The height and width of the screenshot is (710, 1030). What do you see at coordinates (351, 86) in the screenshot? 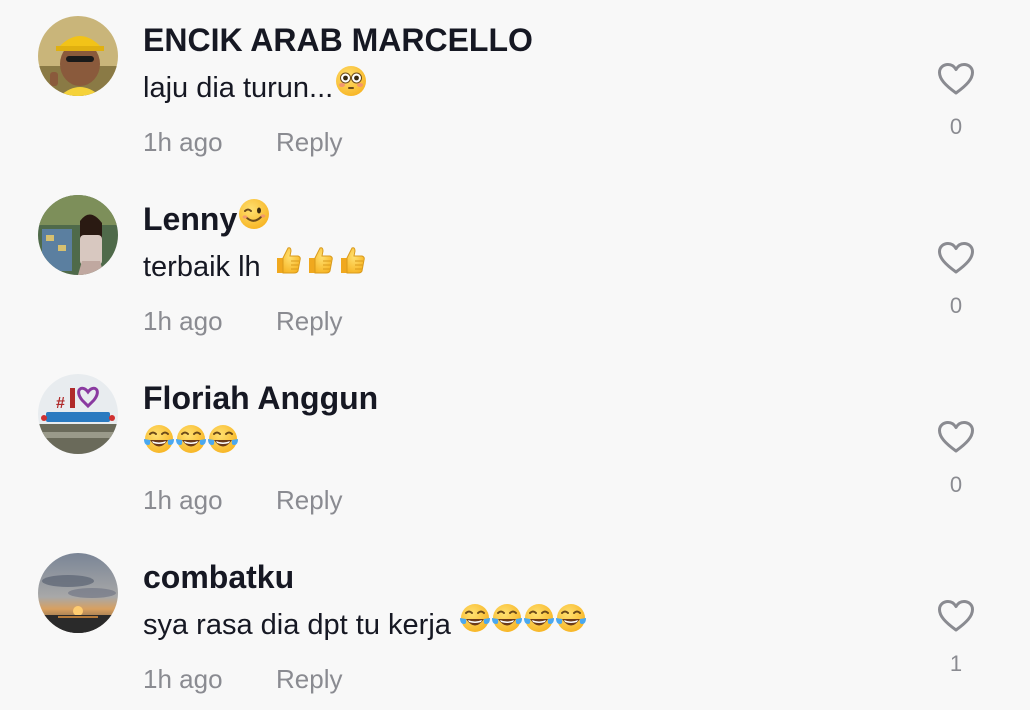
I see `flushed-face-emoji` at bounding box center [351, 86].